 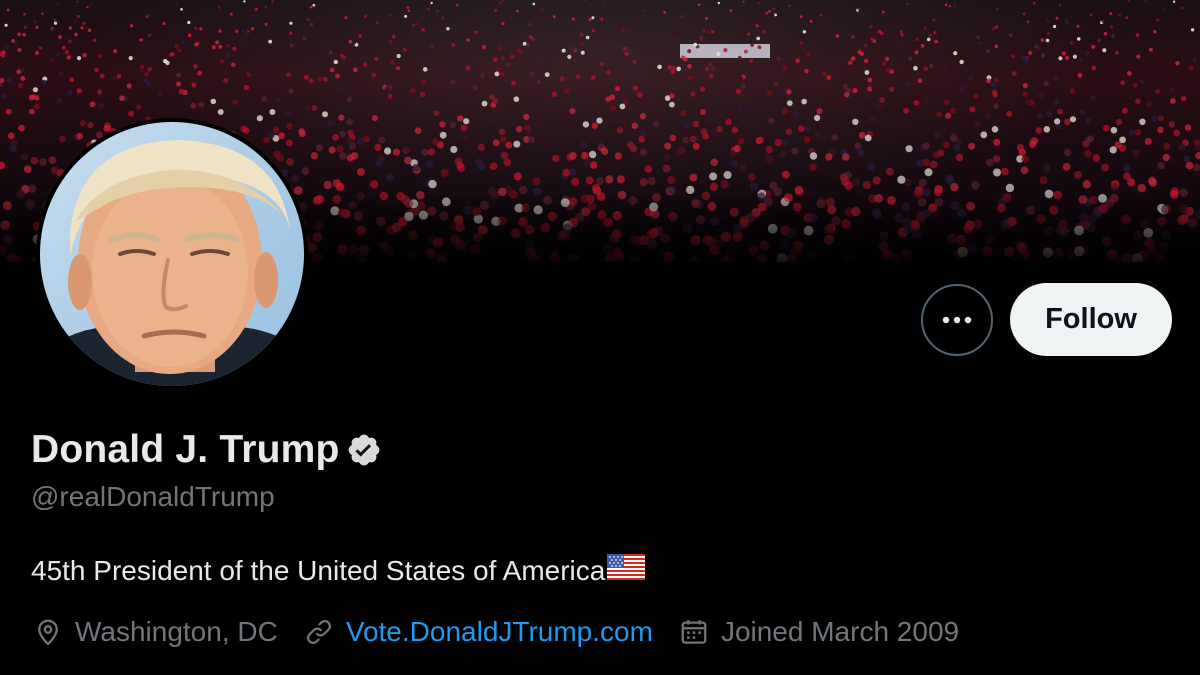 I want to click on profile-joined: Joined March 2009, so click(x=819, y=632).